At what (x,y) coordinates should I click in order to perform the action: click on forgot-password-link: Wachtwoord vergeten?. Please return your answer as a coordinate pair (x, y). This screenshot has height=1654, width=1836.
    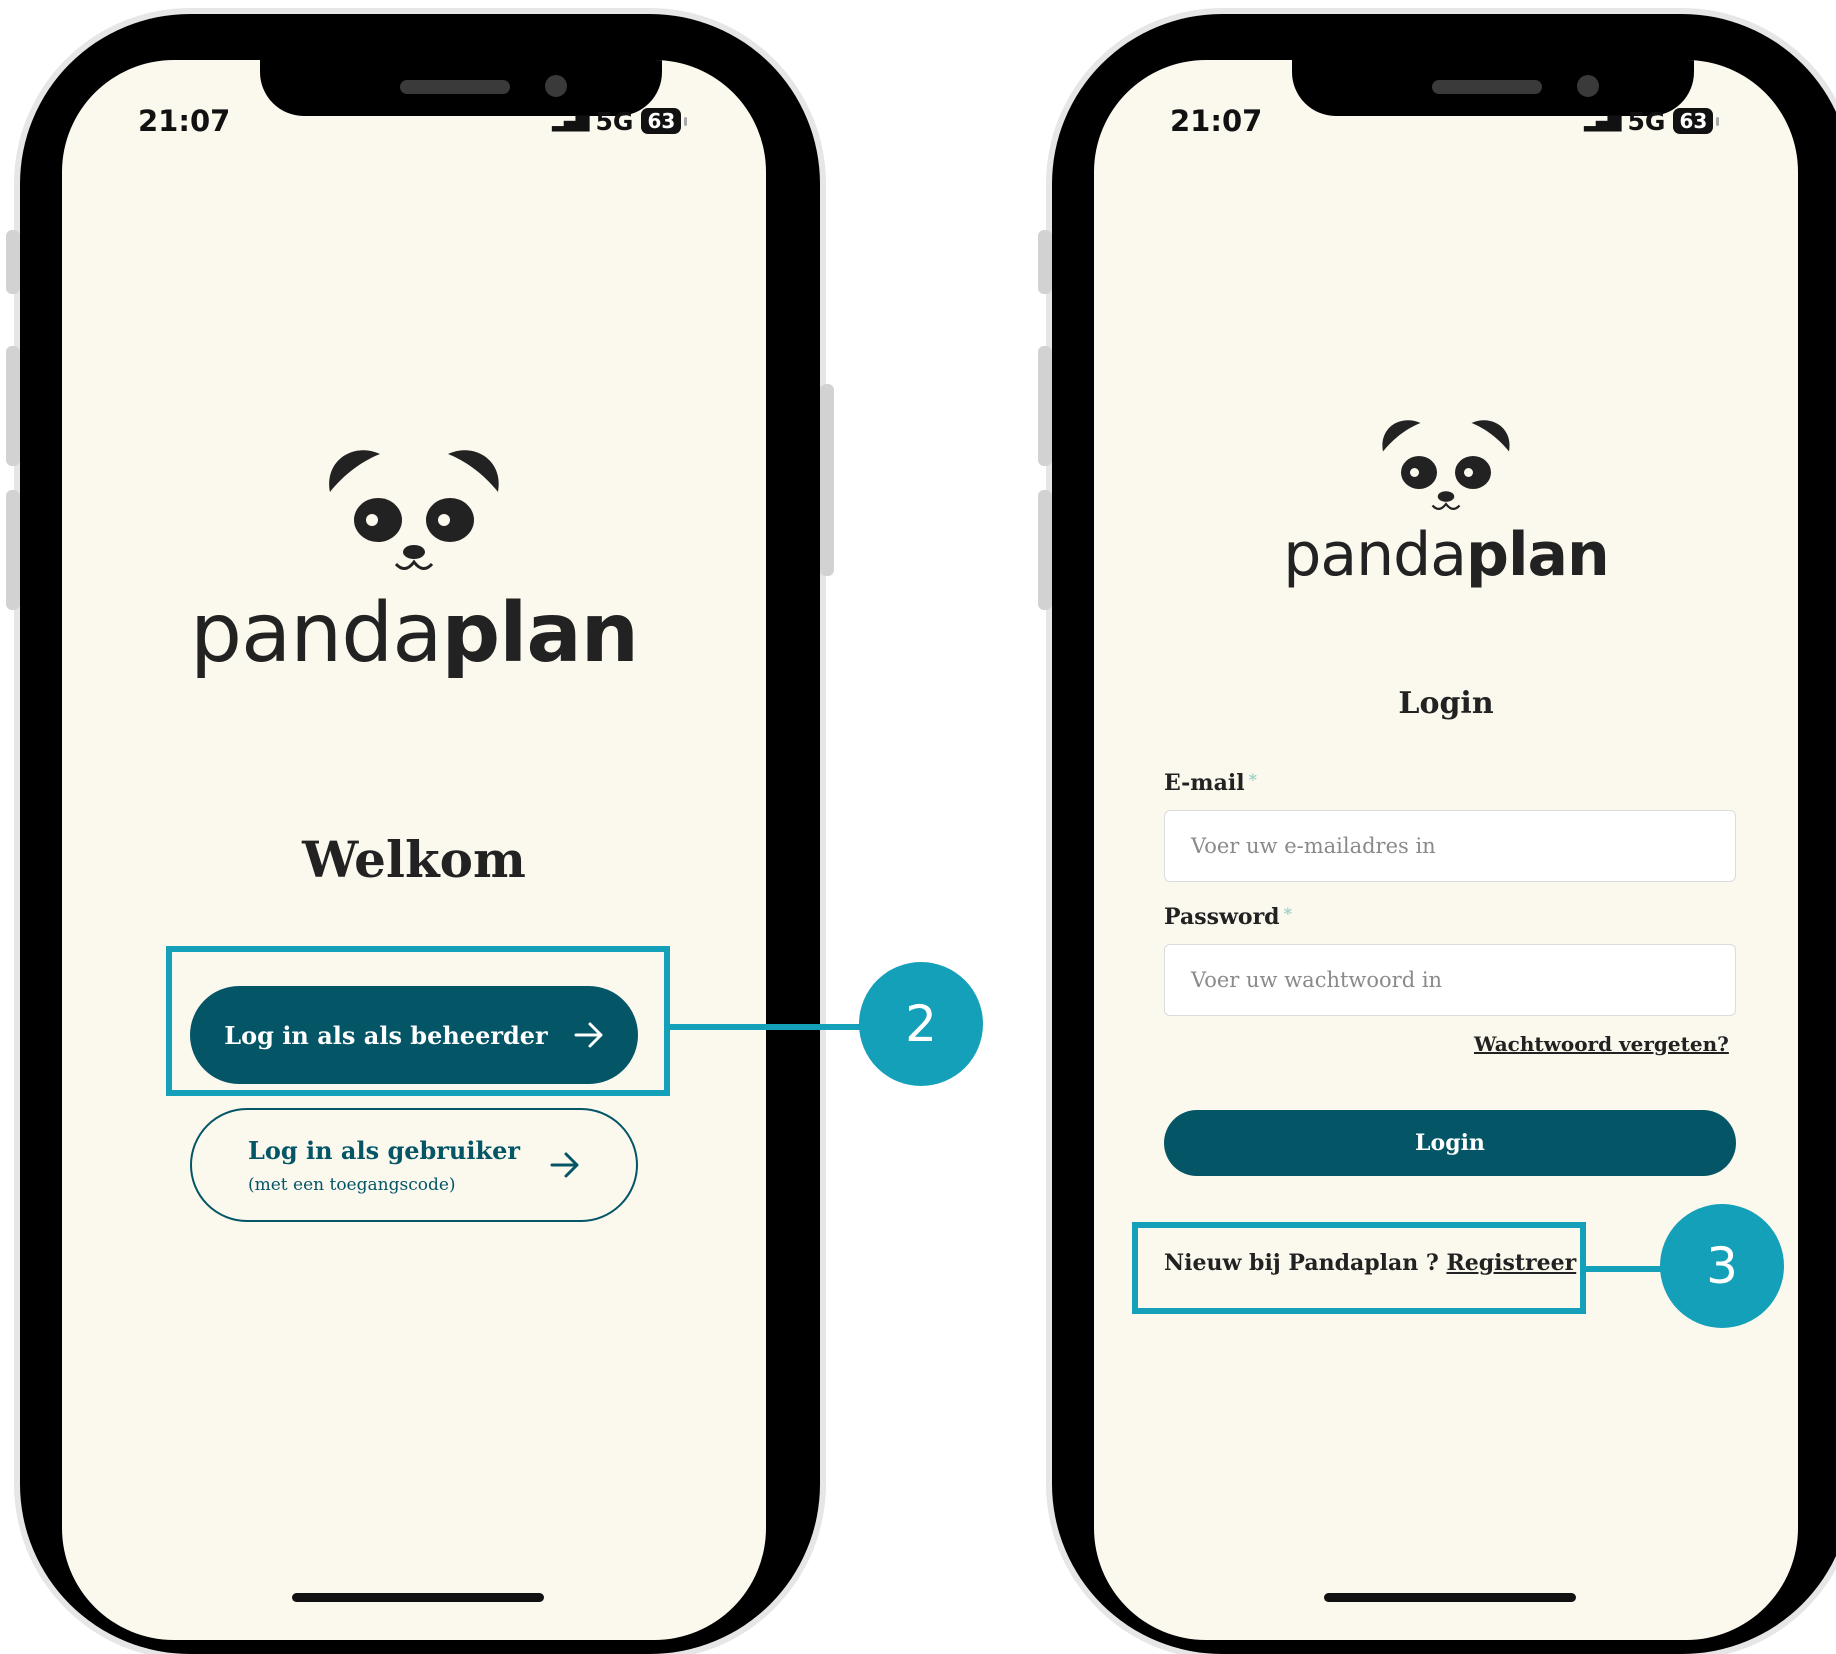
    Looking at the image, I should click on (1601, 1044).